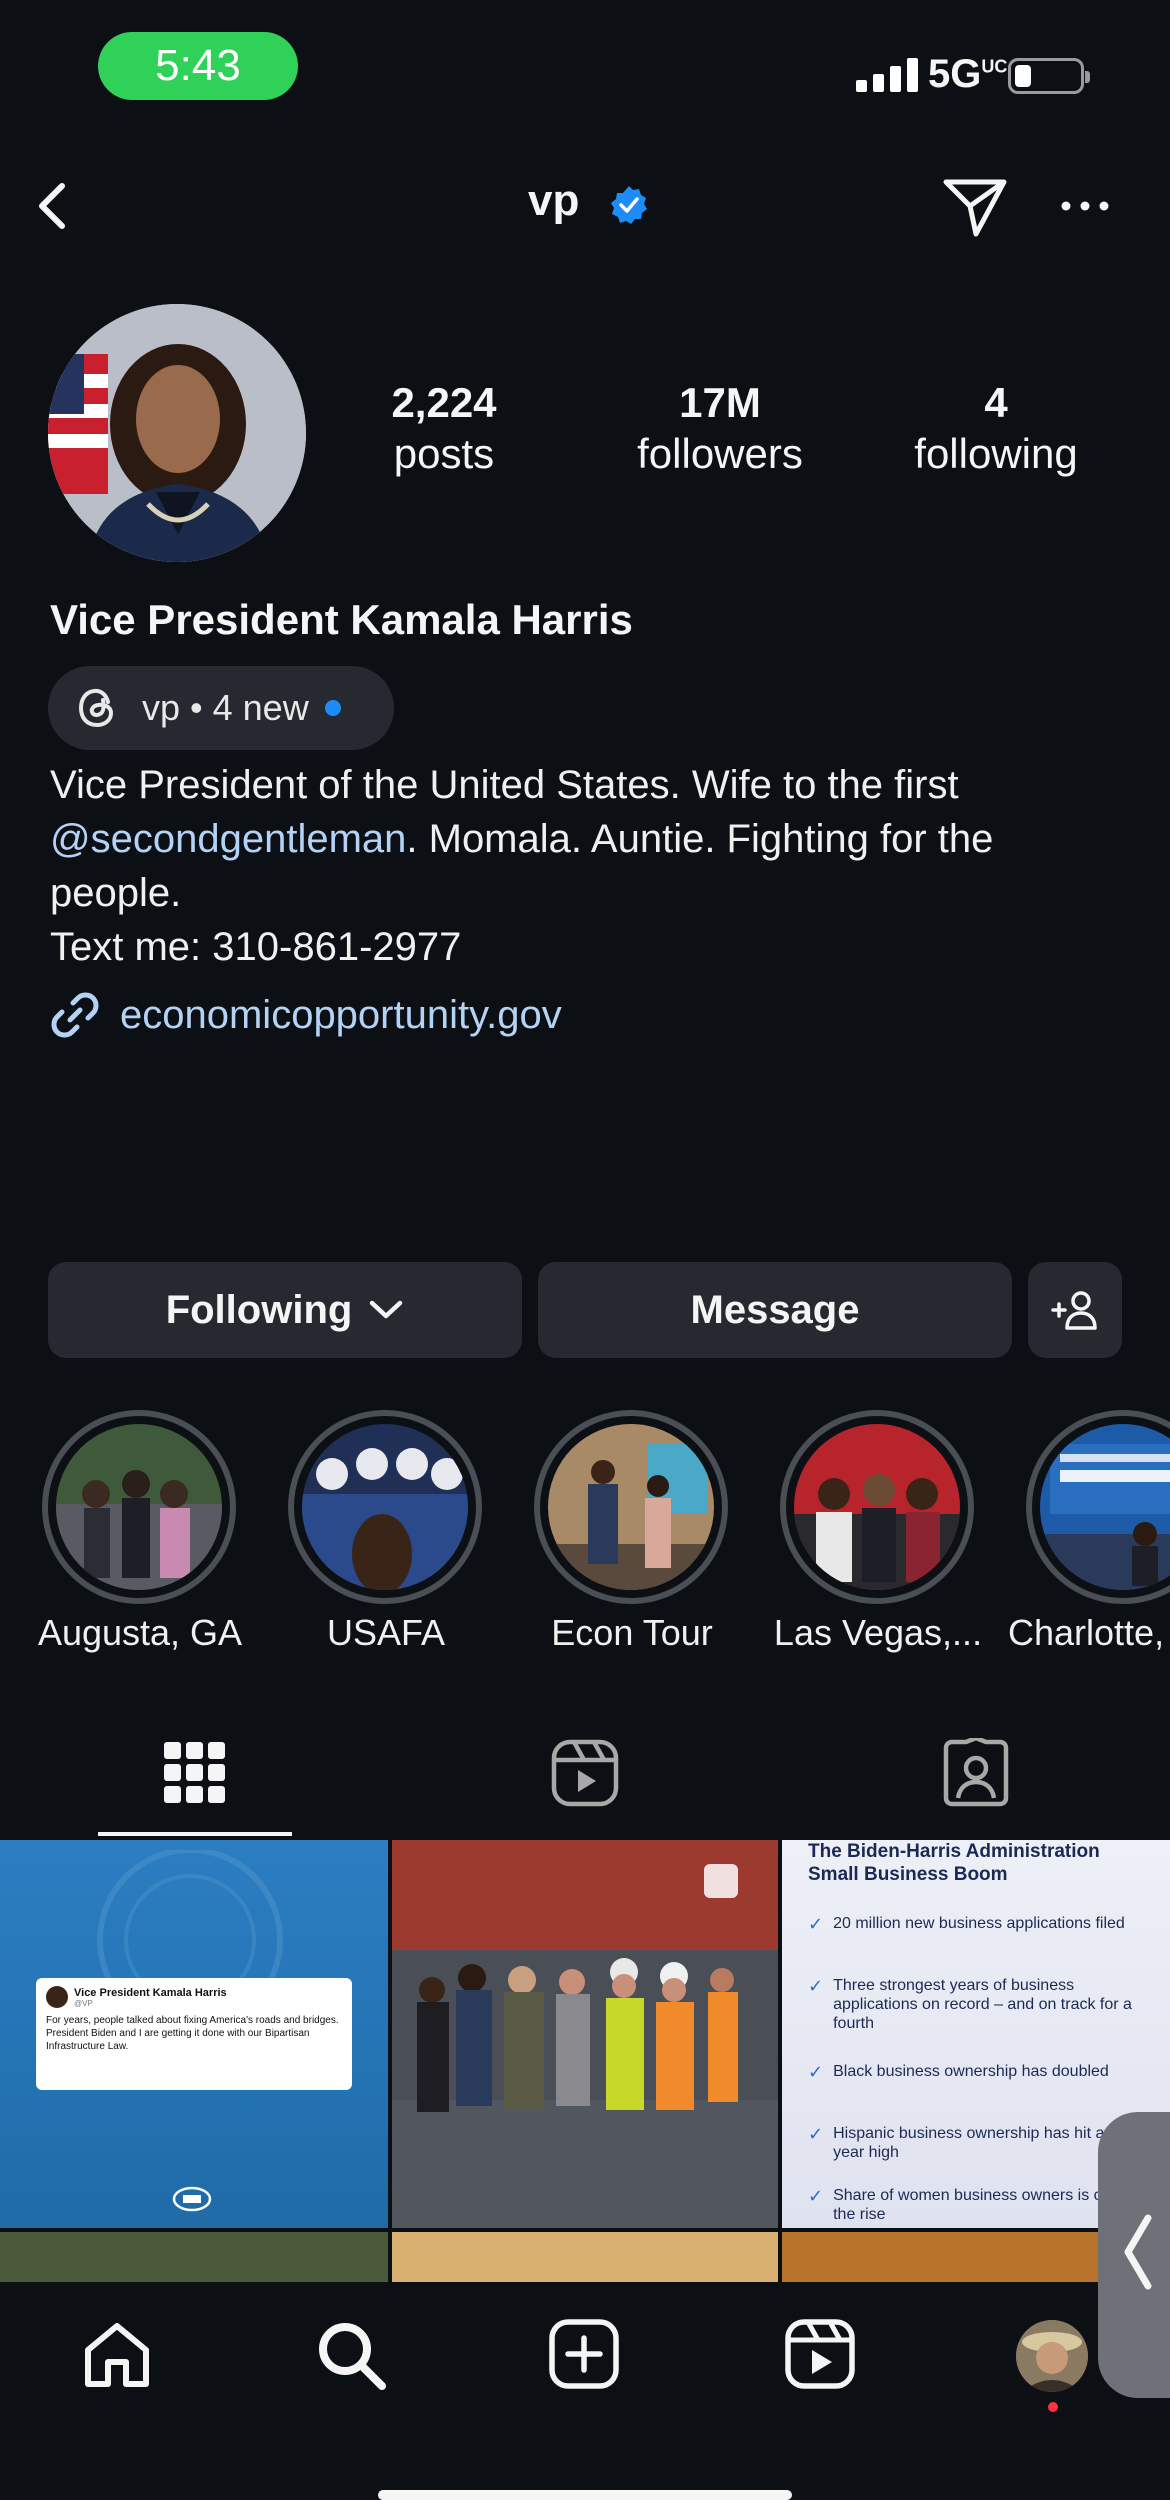 This screenshot has width=1170, height=2500. I want to click on add-person-icon, so click(1074, 1310).